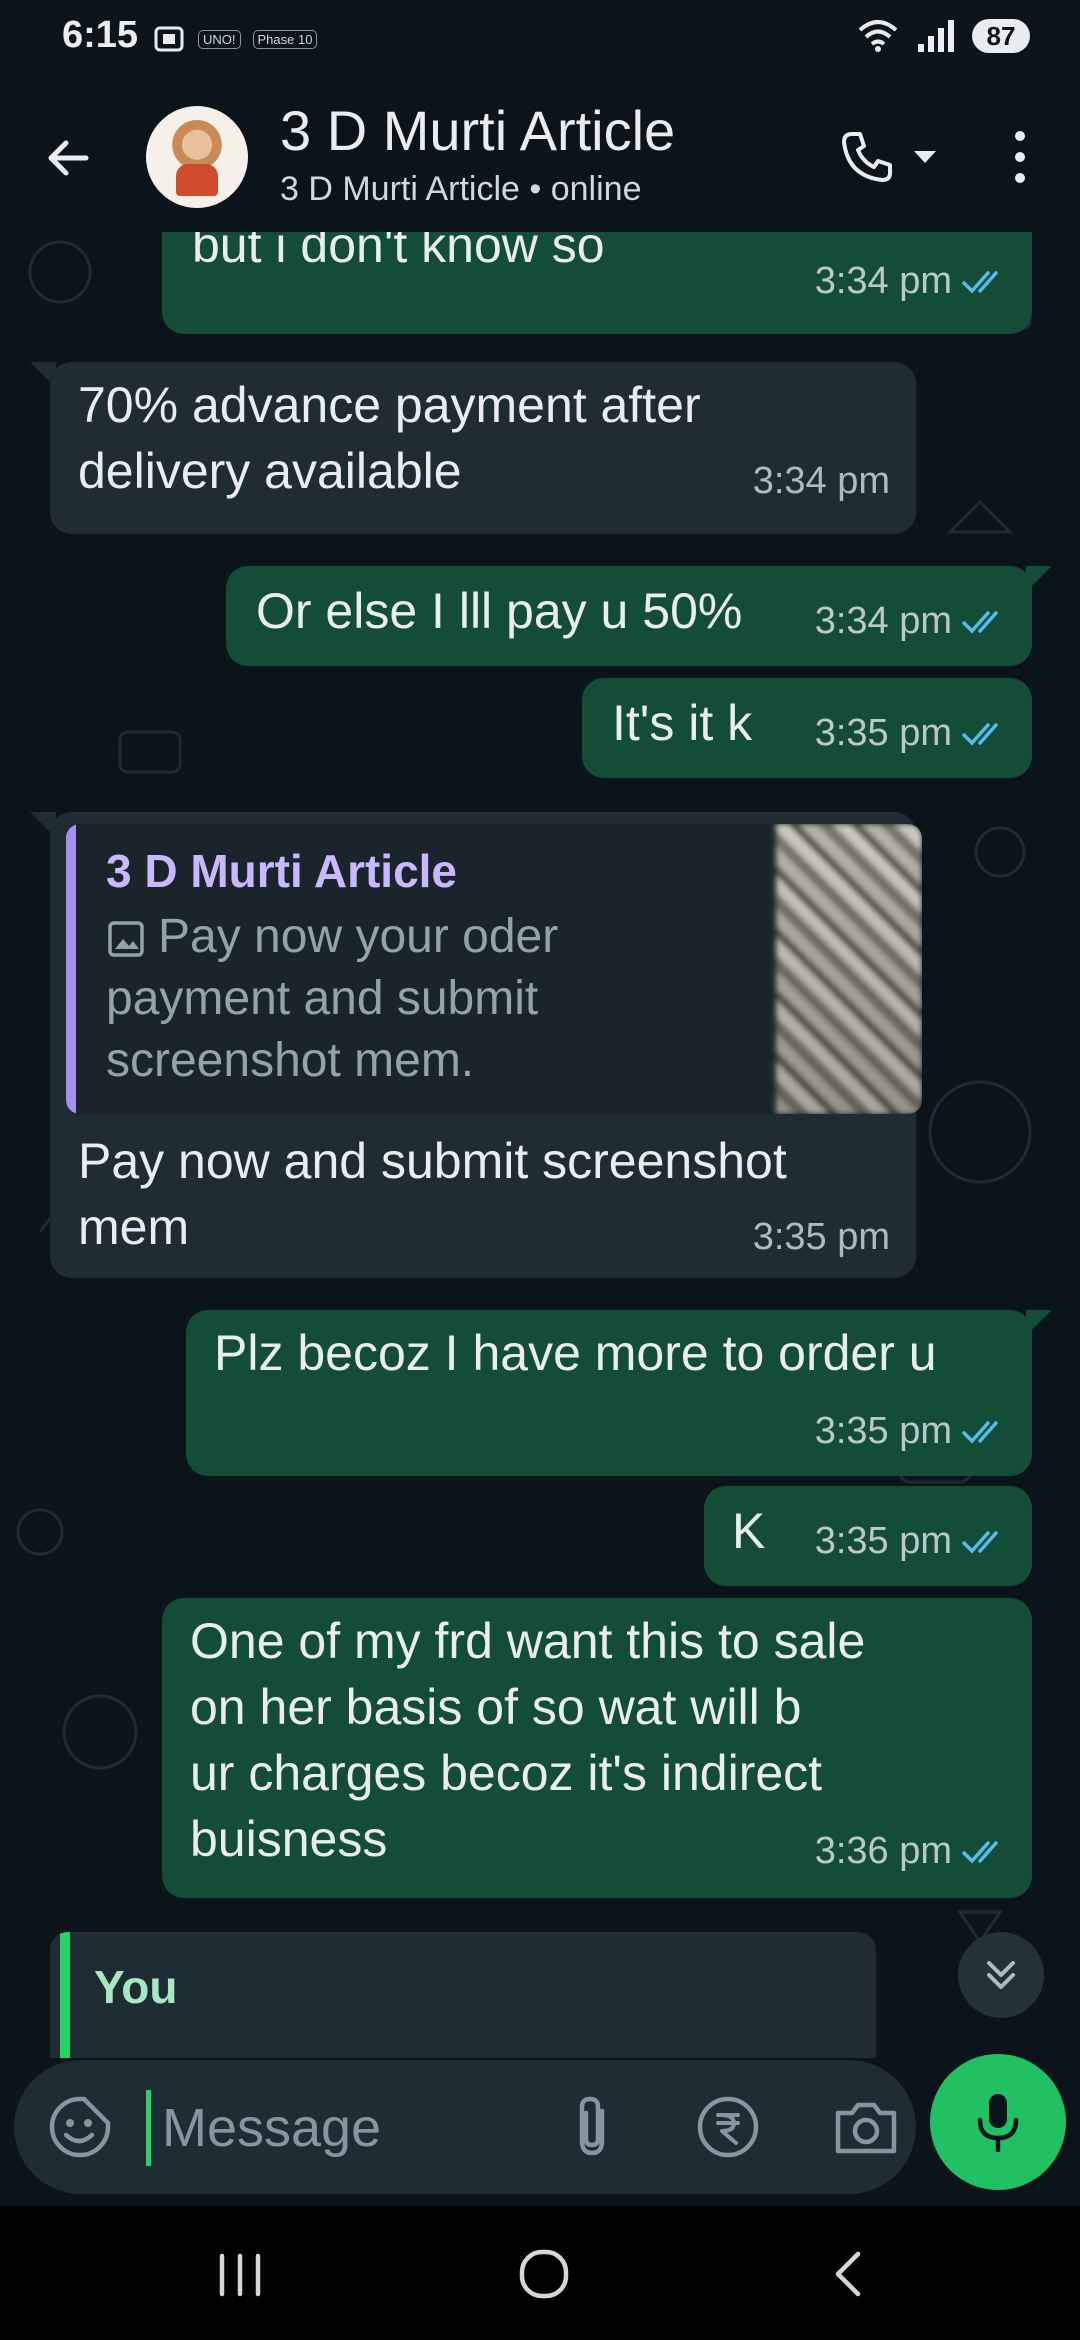 This screenshot has height=2340, width=1080. Describe the element at coordinates (749, 1531) in the screenshot. I see `message-text: K` at that location.